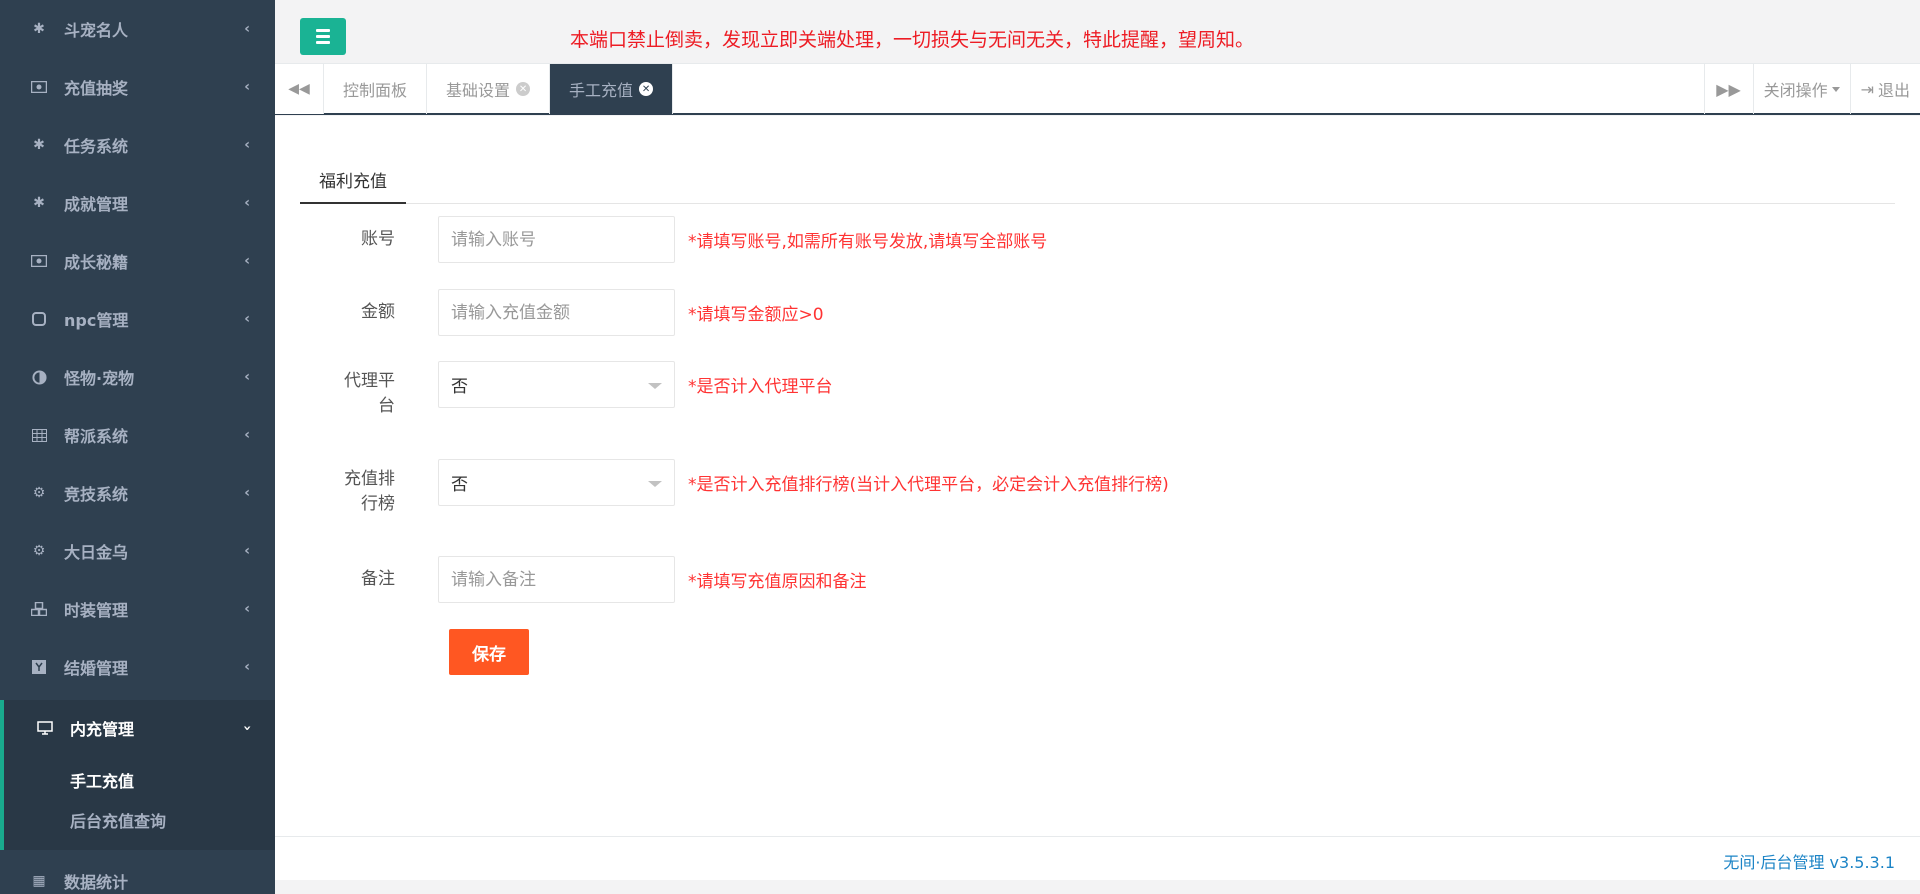  What do you see at coordinates (912, 40) in the screenshot?
I see `warning-notice: 本端口禁止倒卖，发现立即关端处理，一切损失与无间无关，特此提醒，望周知。` at bounding box center [912, 40].